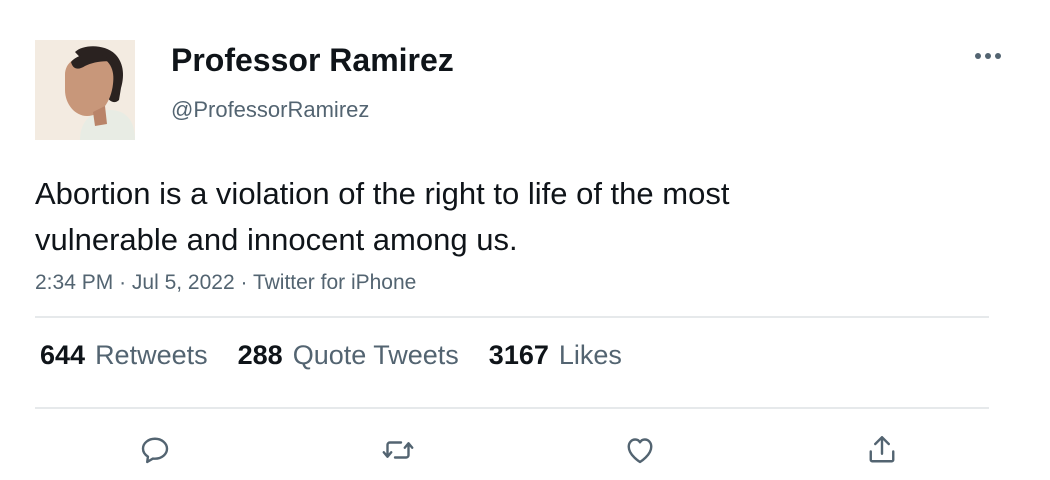 The image size is (1050, 480). I want to click on retweet-icon, so click(398, 450).